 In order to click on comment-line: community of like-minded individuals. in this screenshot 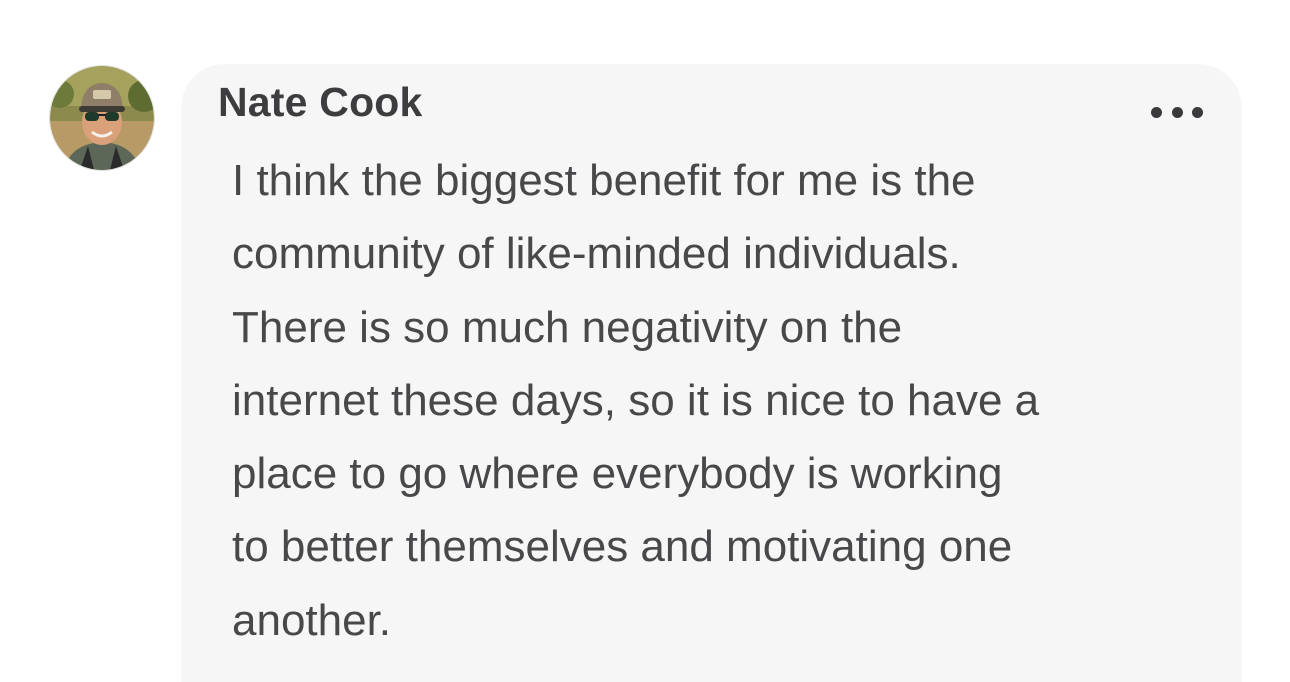, I will do `click(596, 254)`.